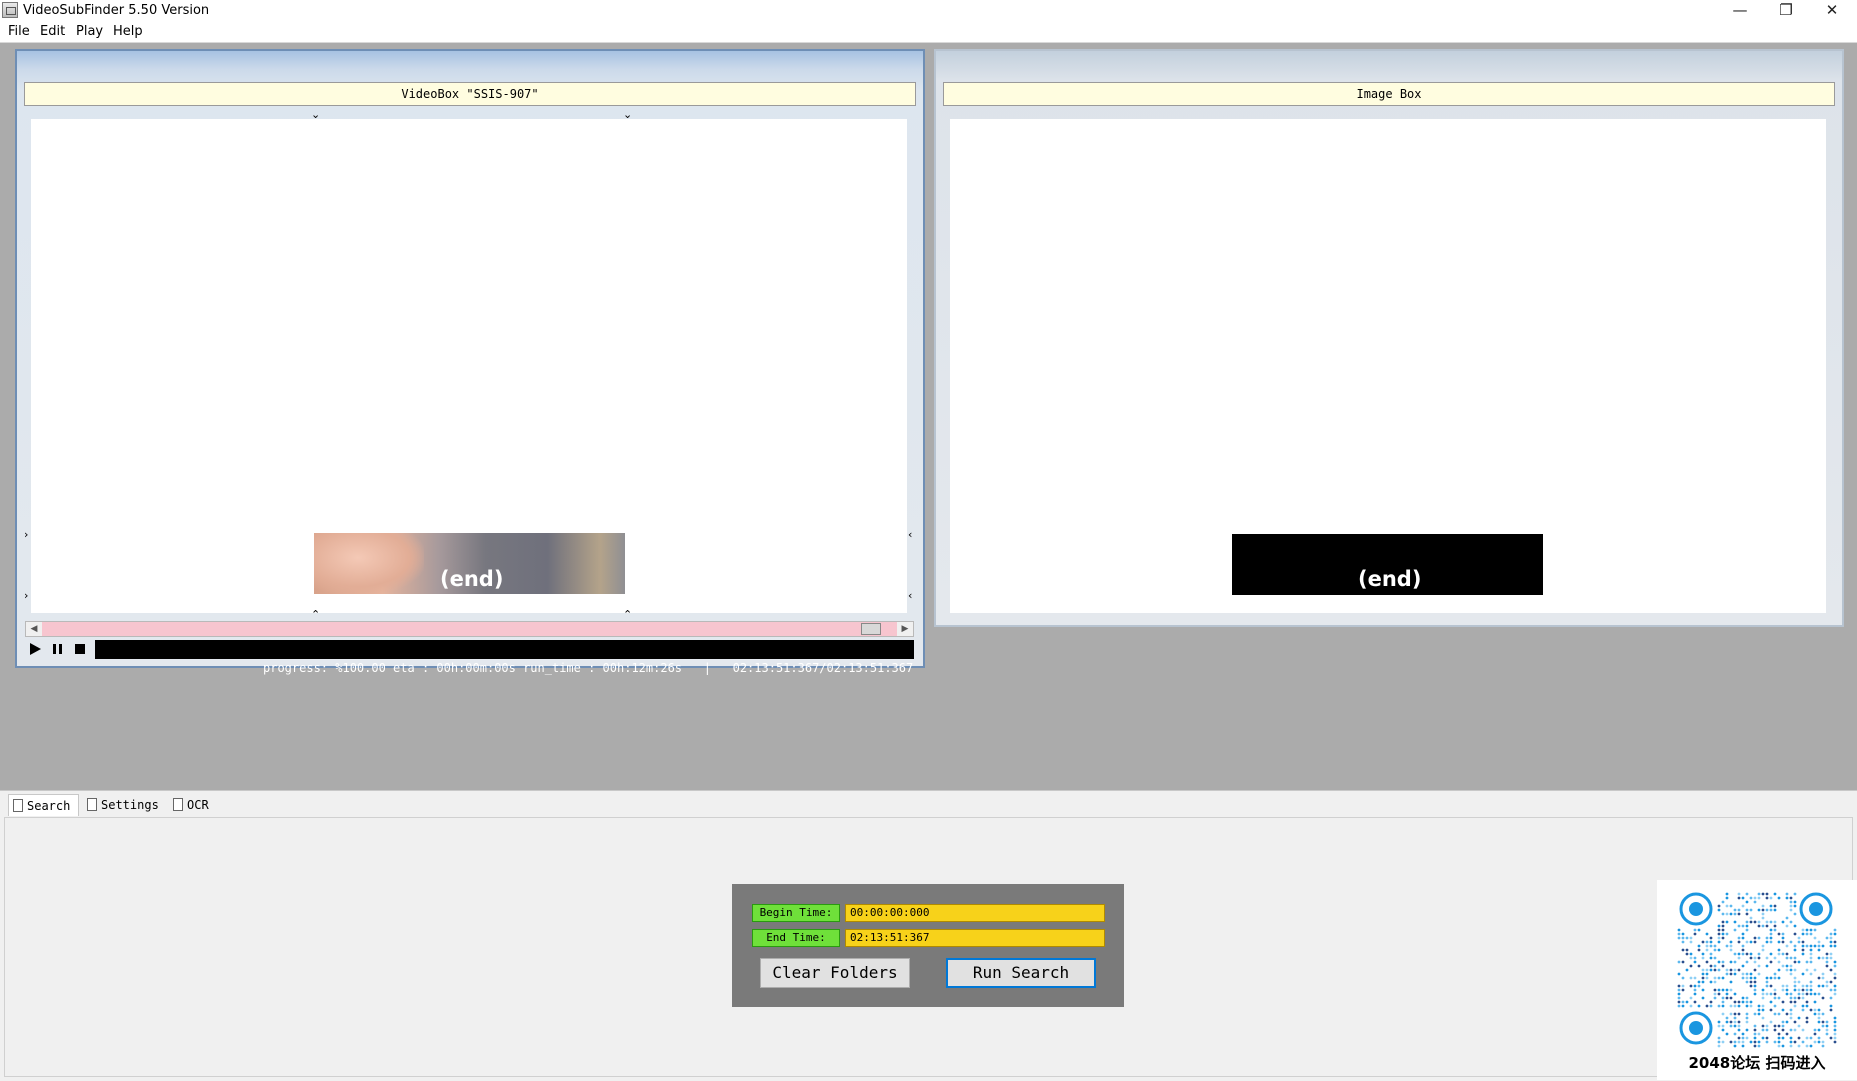 Image resolution: width=1857 pixels, height=1081 pixels. What do you see at coordinates (627, 614) in the screenshot?
I see `bottom-right-crop-marker: ⌃` at bounding box center [627, 614].